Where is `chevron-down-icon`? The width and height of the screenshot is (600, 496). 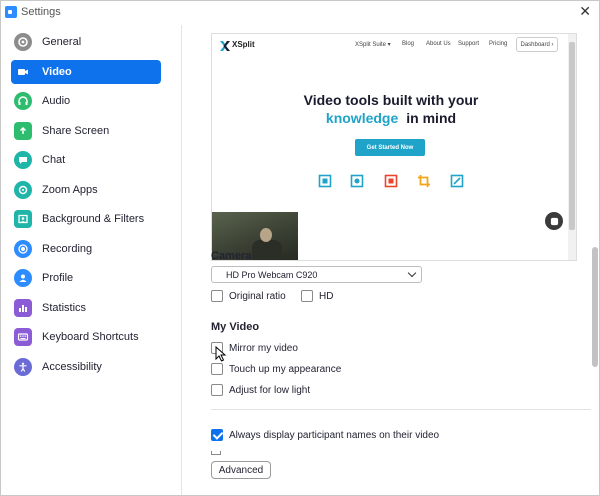 chevron-down-icon is located at coordinates (412, 273).